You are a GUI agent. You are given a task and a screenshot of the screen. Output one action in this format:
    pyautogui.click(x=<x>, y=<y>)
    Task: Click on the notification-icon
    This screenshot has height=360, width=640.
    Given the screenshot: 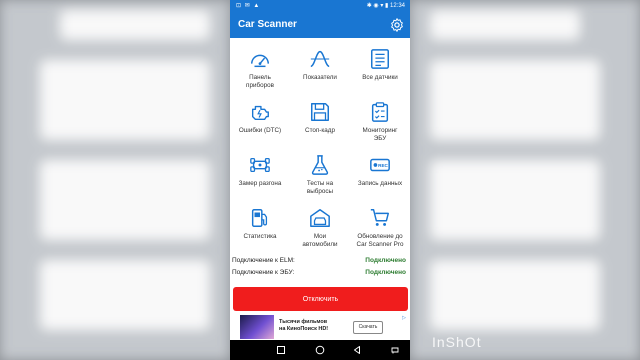 What is the action you would take?
    pyautogui.click(x=395, y=350)
    